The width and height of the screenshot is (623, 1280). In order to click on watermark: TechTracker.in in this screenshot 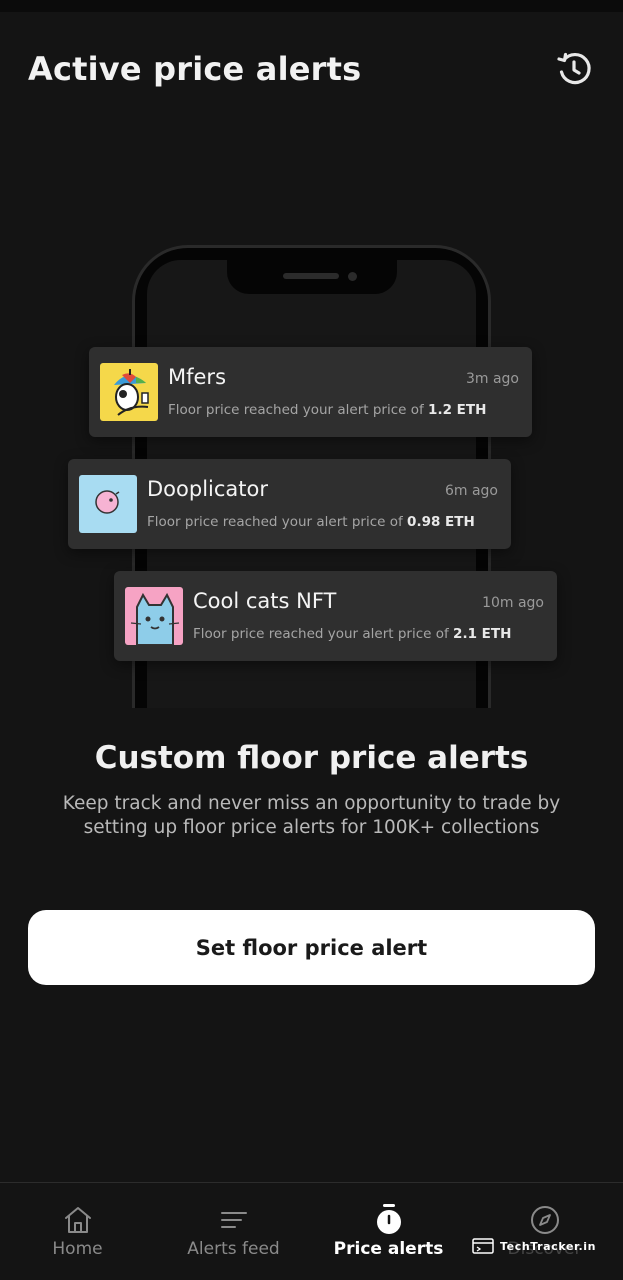, I will do `click(534, 1246)`.